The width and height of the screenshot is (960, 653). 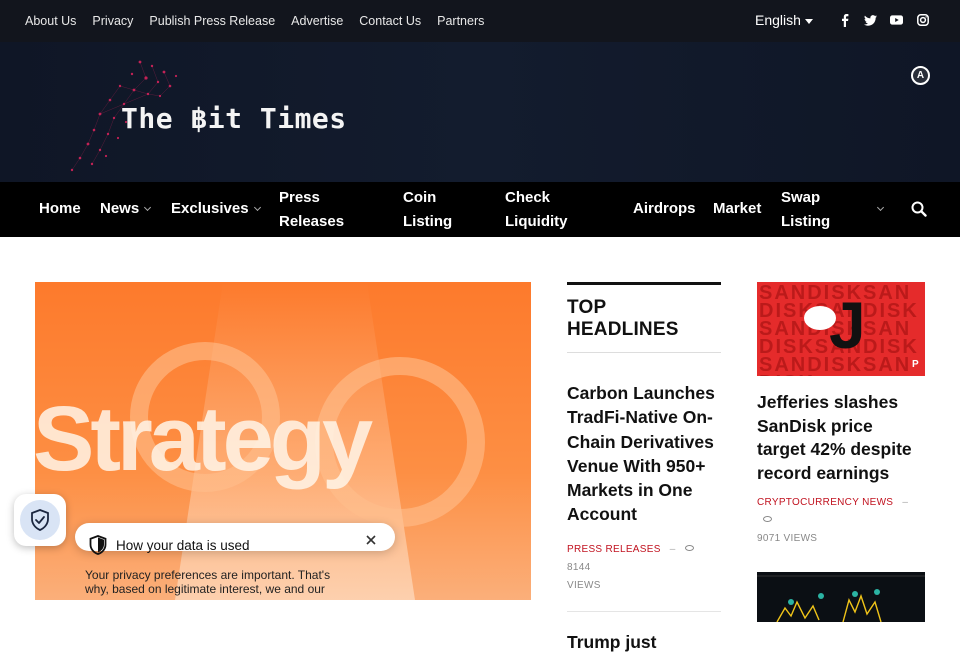 I want to click on category-link: PRESS RELEASES, so click(x=614, y=549).